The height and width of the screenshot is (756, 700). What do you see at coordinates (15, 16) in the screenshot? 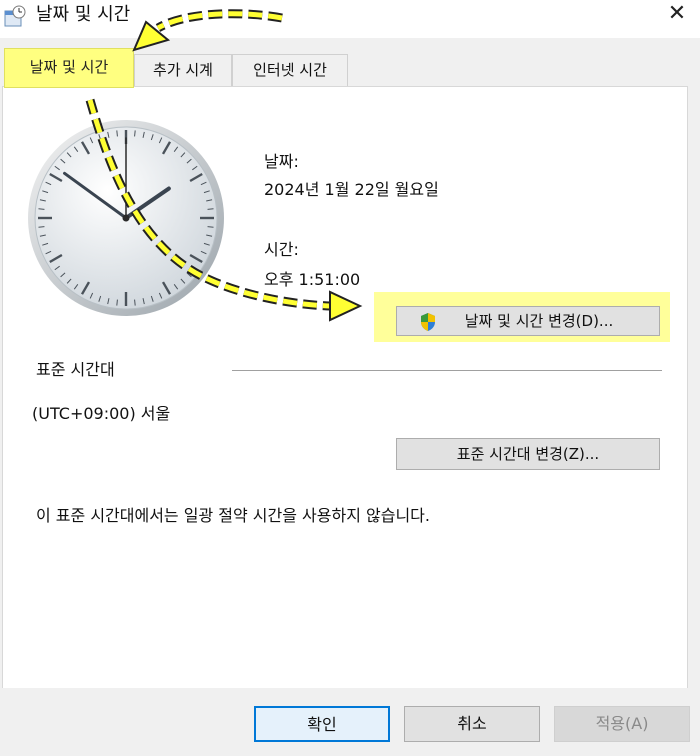
I see `date-time-app-icon` at bounding box center [15, 16].